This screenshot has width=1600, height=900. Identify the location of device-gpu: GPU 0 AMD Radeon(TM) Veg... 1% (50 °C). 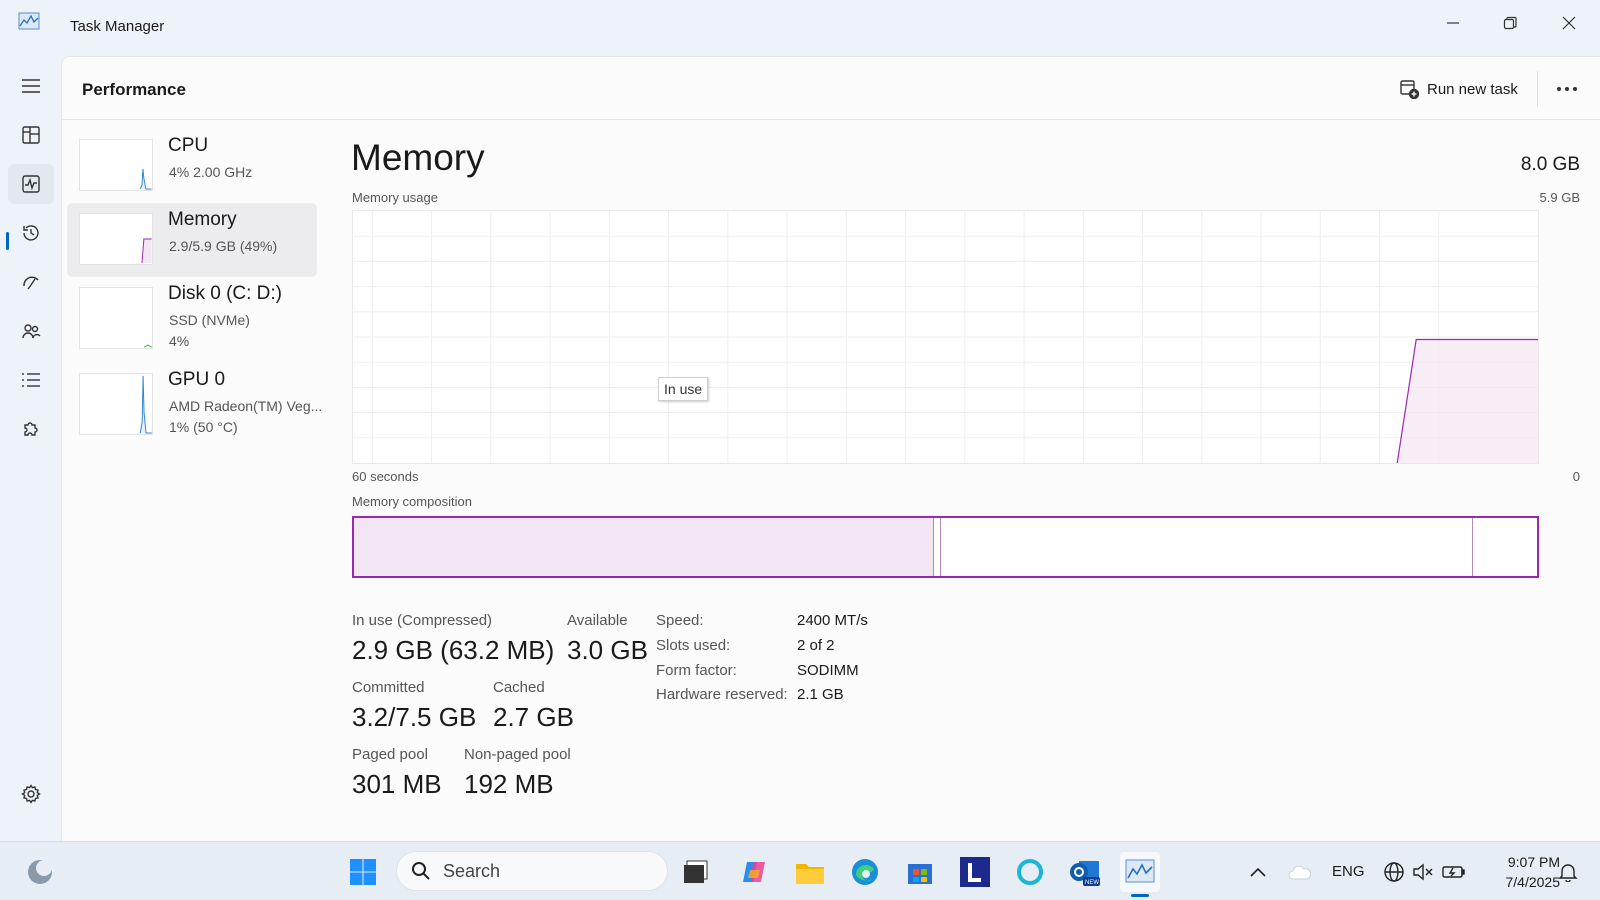
(194, 400).